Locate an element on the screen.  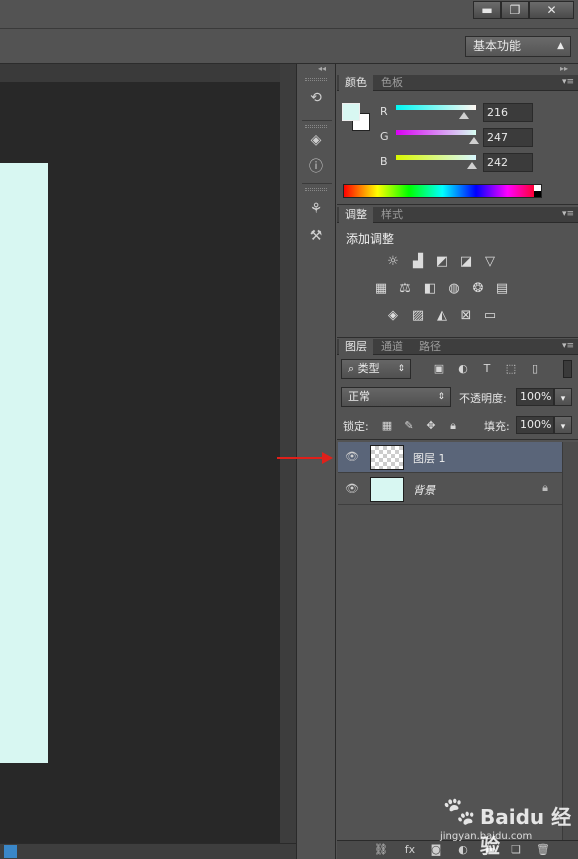
brush-presets-icon: ⚘ is located at coordinates (316, 209).